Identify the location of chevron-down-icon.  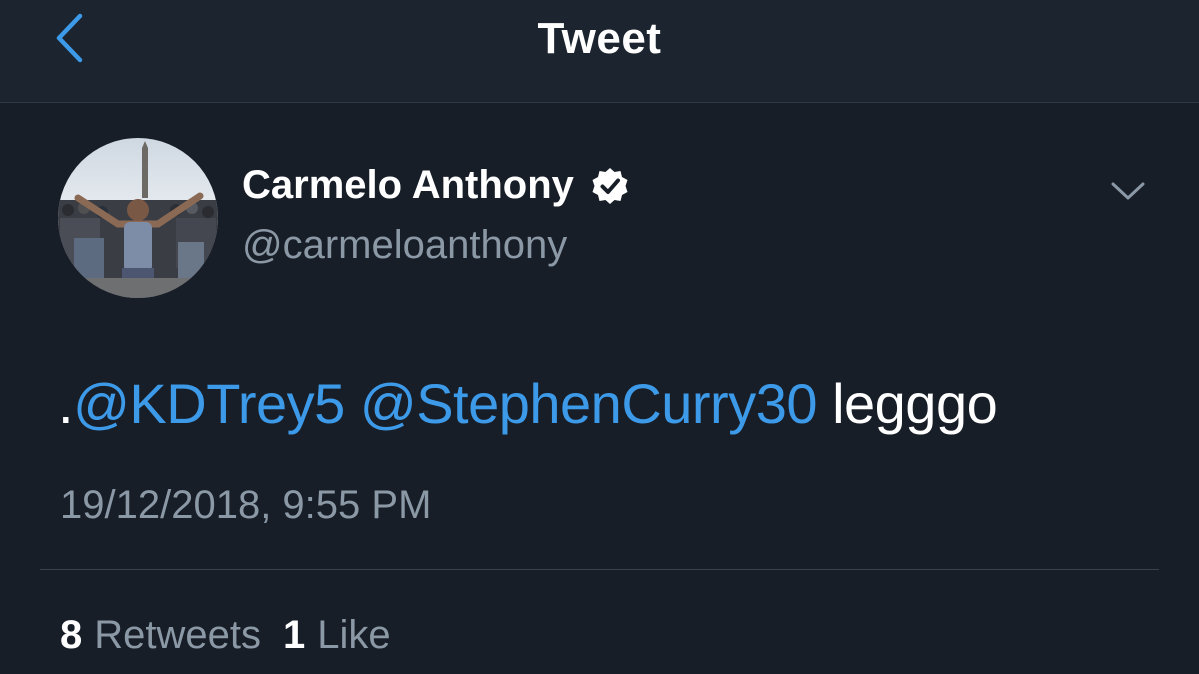
(1128, 193).